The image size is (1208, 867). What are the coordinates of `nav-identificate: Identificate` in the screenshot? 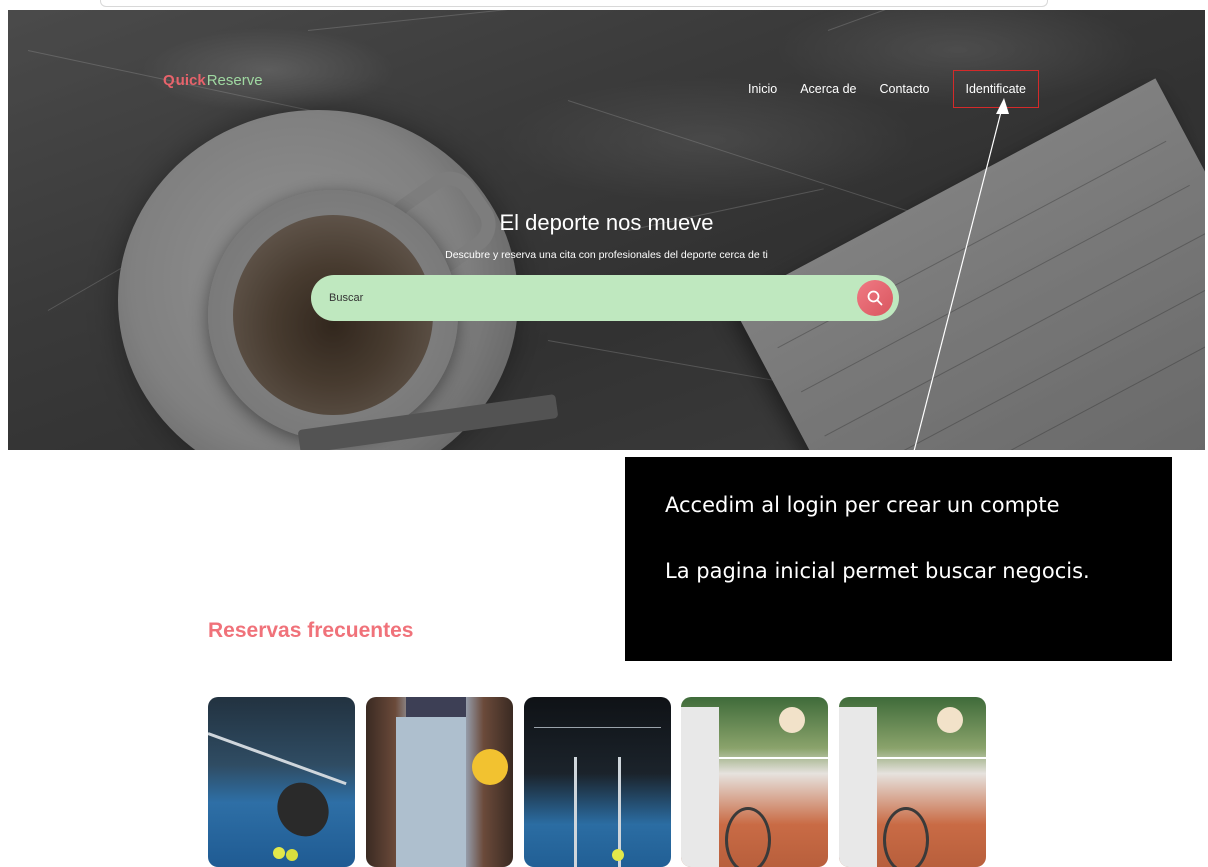 It's located at (995, 89).